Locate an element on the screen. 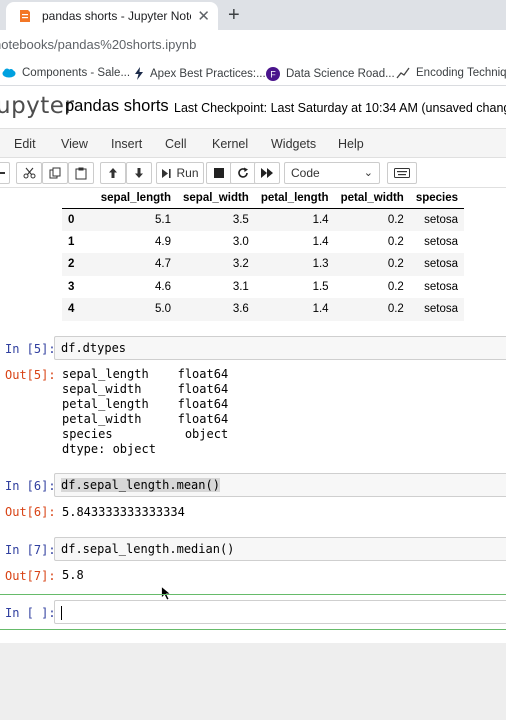 This screenshot has height=720, width=506. bookmark-label: Encoding Techniques is located at coordinates (461, 73).